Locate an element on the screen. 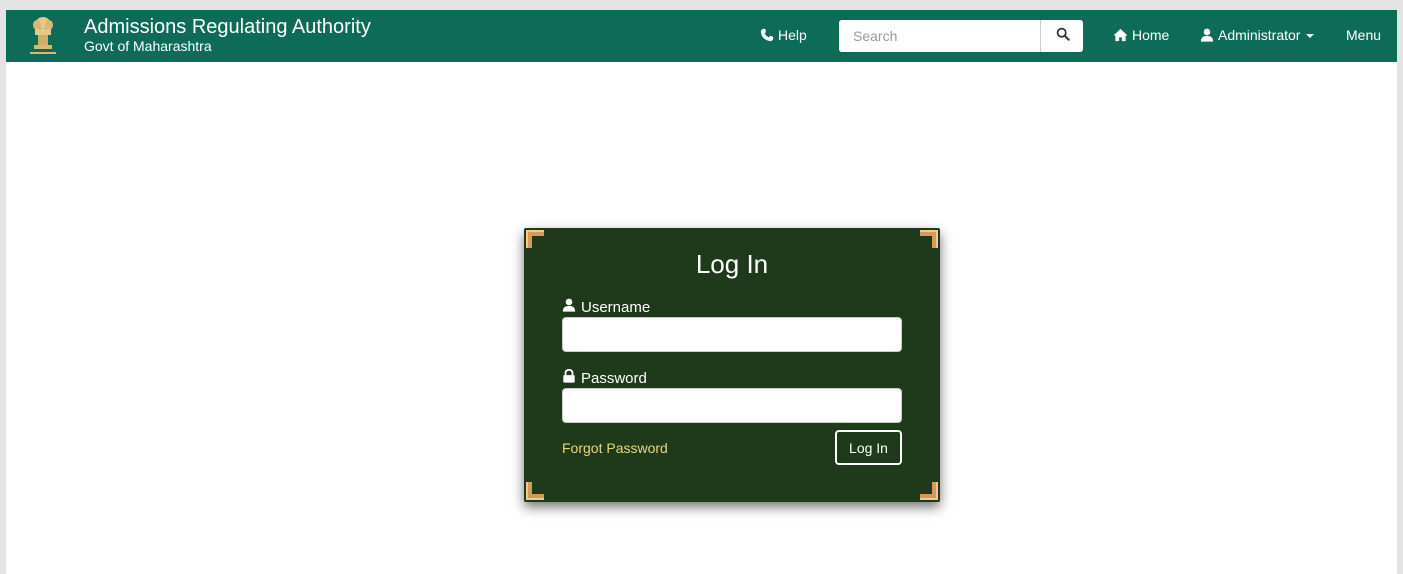 This screenshot has width=1403, height=574. search-icon is located at coordinates (1063, 36).